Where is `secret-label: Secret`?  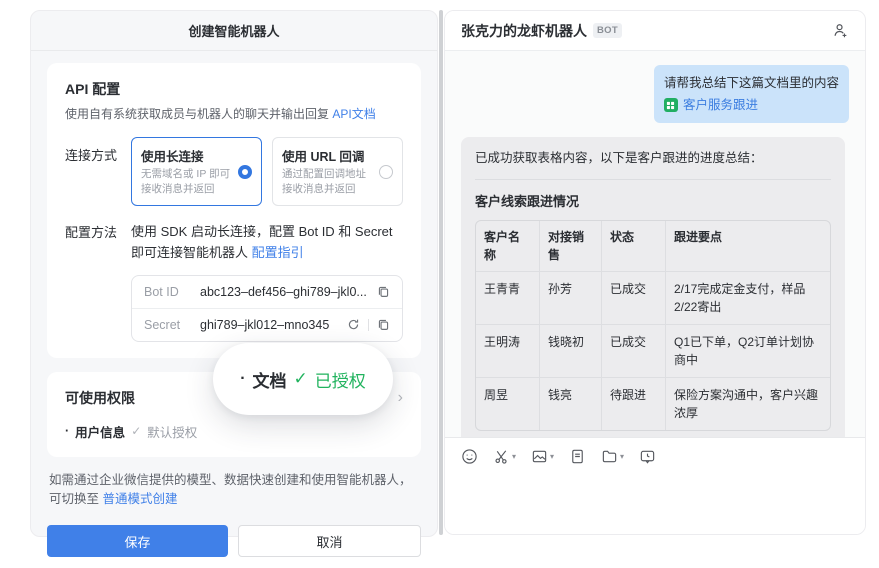
secret-label: Secret is located at coordinates (162, 324).